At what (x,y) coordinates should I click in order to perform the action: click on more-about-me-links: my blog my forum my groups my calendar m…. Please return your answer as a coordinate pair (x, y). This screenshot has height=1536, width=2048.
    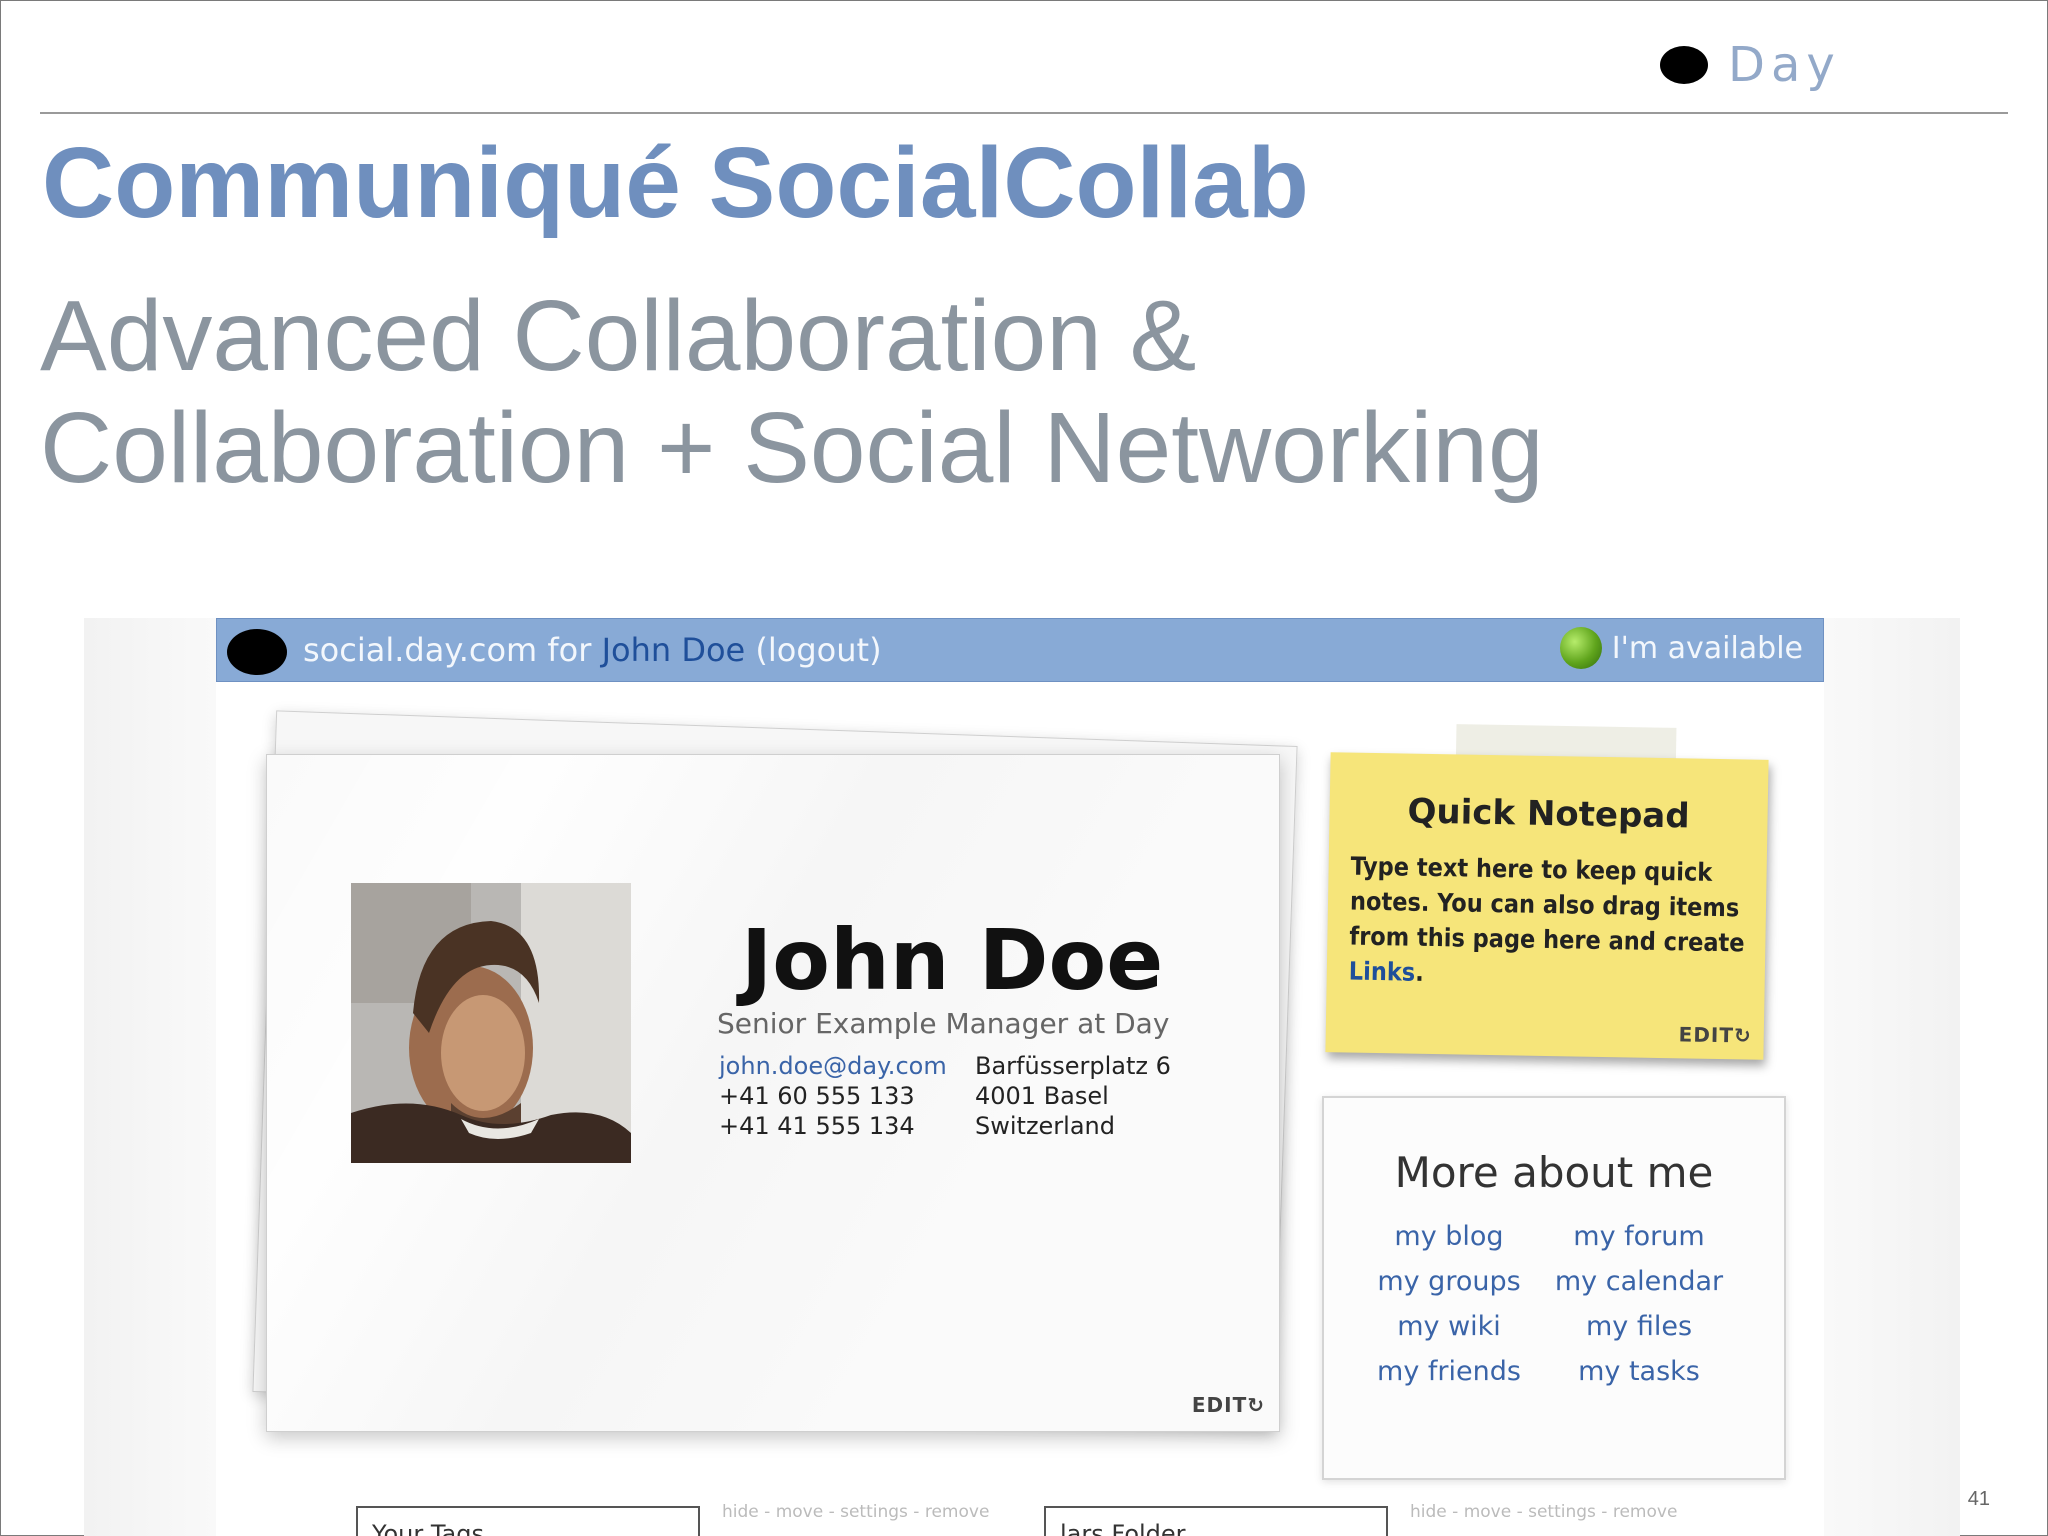
    Looking at the image, I should click on (1554, 1304).